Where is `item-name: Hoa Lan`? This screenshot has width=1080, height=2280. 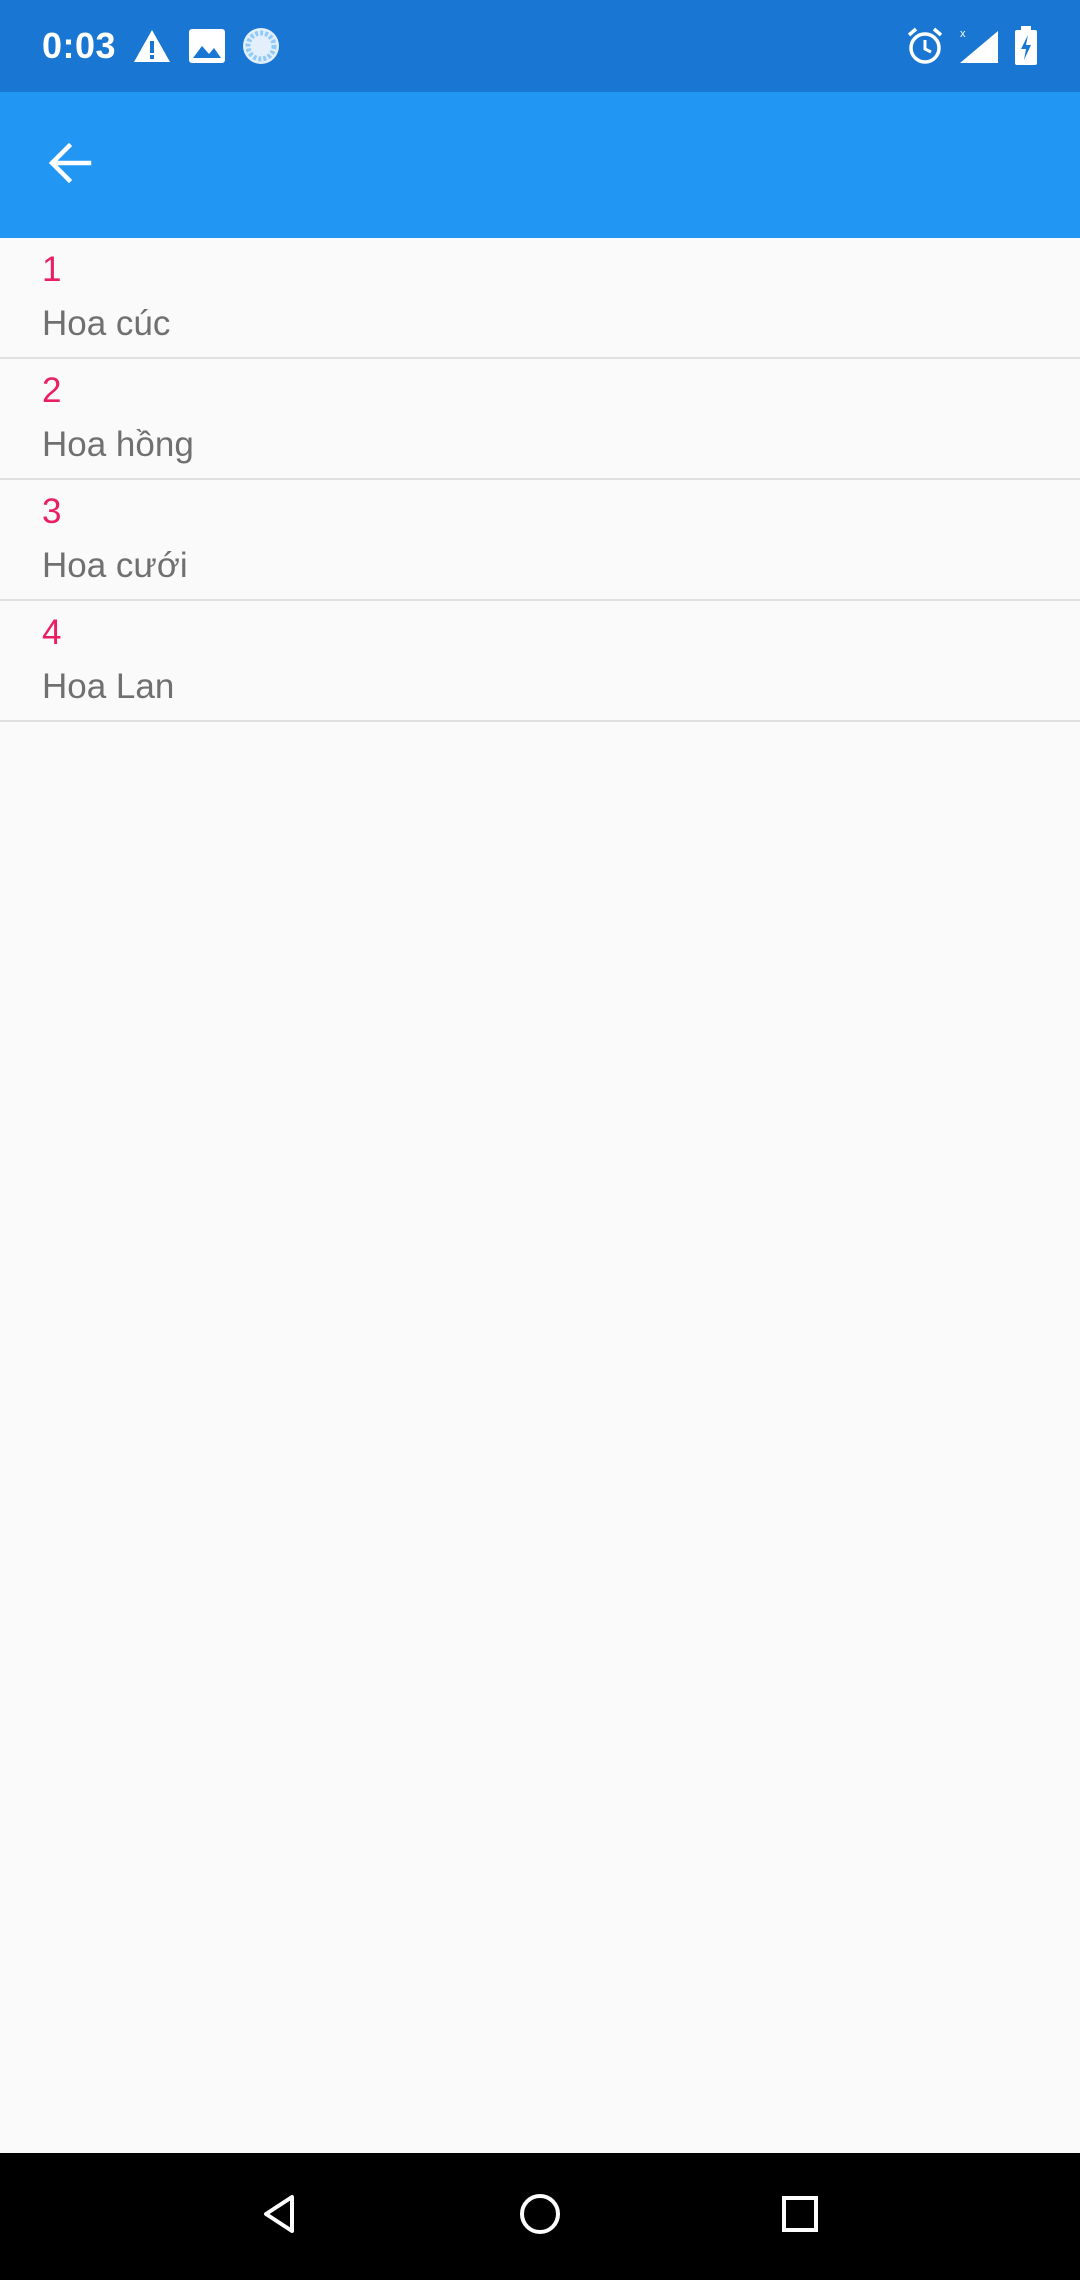
item-name: Hoa Lan is located at coordinates (108, 686).